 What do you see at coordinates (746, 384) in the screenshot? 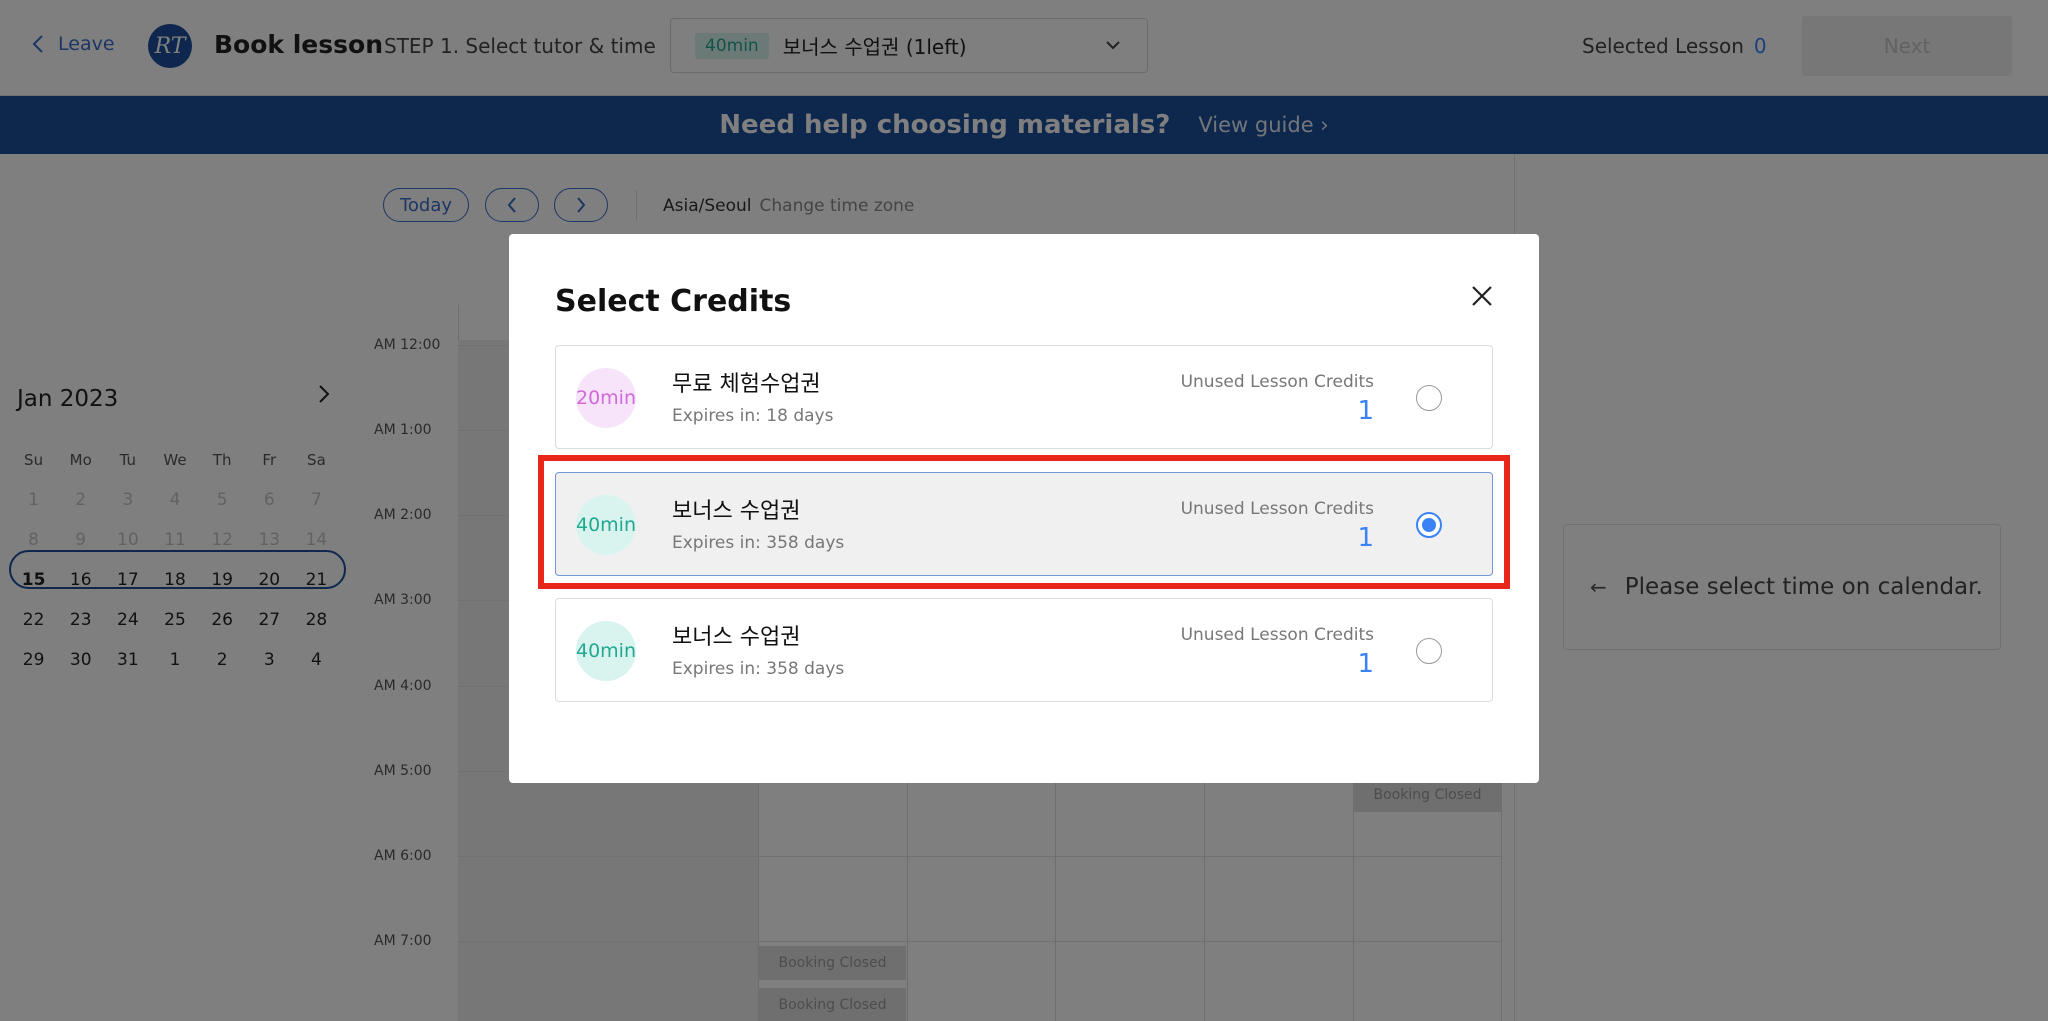
I see `credit-name: 무료 체험수업권` at bounding box center [746, 384].